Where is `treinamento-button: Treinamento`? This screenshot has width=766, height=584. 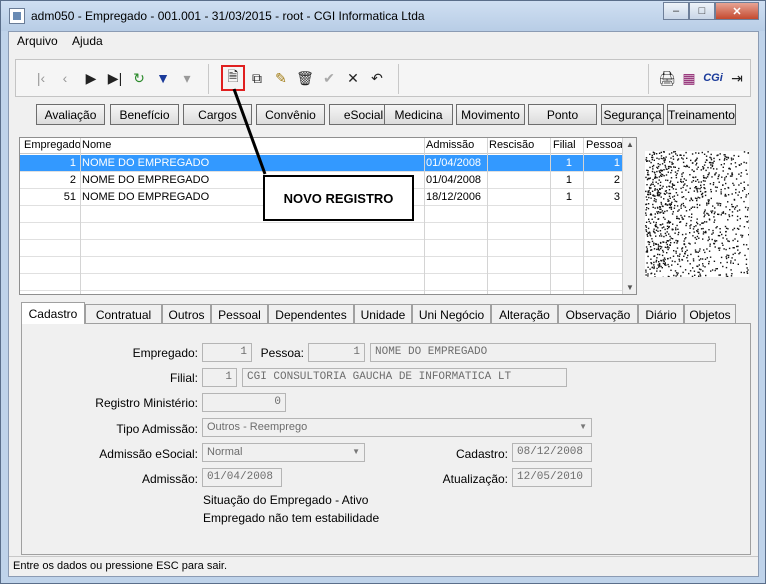 treinamento-button: Treinamento is located at coordinates (701, 114).